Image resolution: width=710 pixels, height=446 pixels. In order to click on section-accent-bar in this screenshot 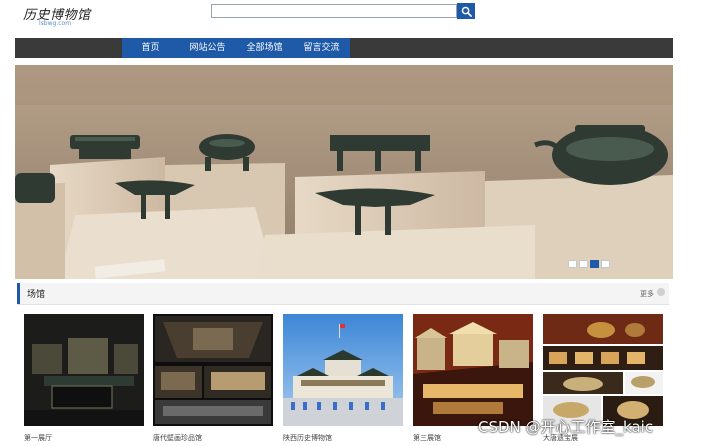, I will do `click(18, 293)`.